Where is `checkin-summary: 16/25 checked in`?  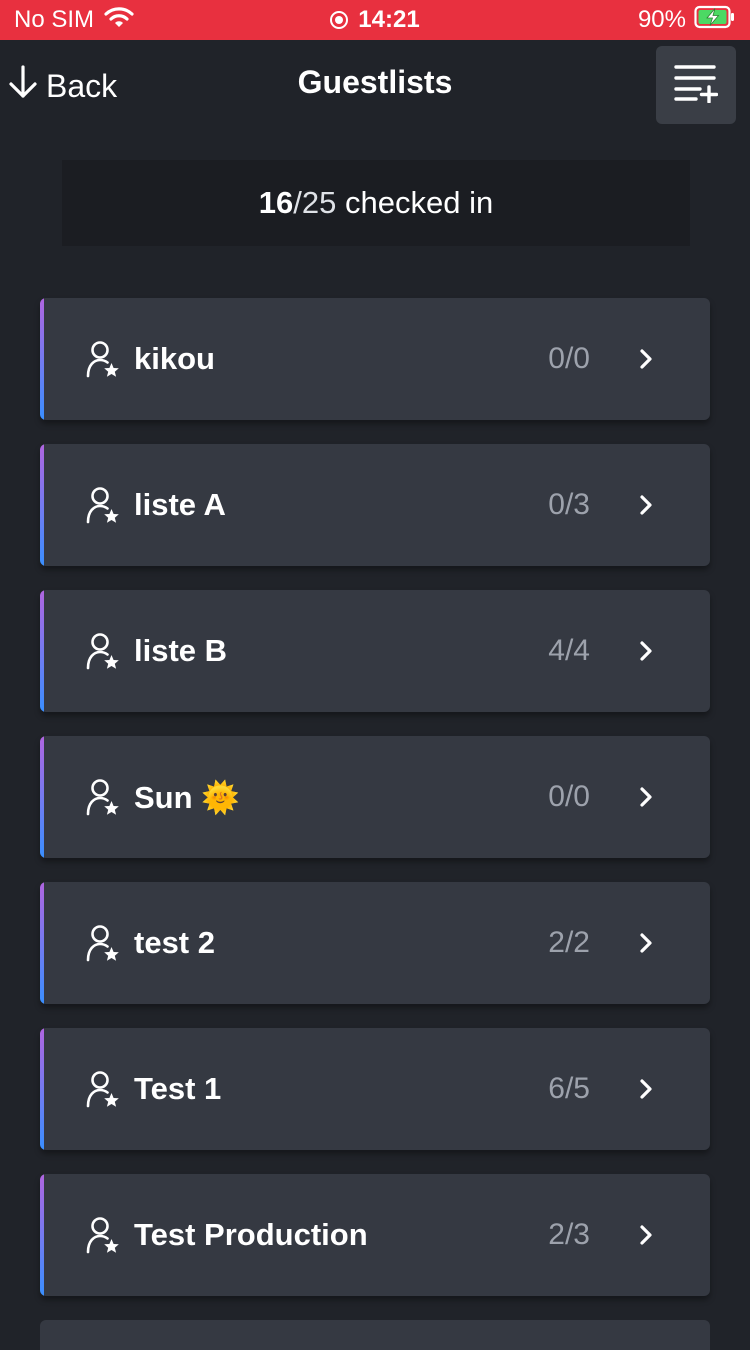 checkin-summary: 16/25 checked in is located at coordinates (376, 203).